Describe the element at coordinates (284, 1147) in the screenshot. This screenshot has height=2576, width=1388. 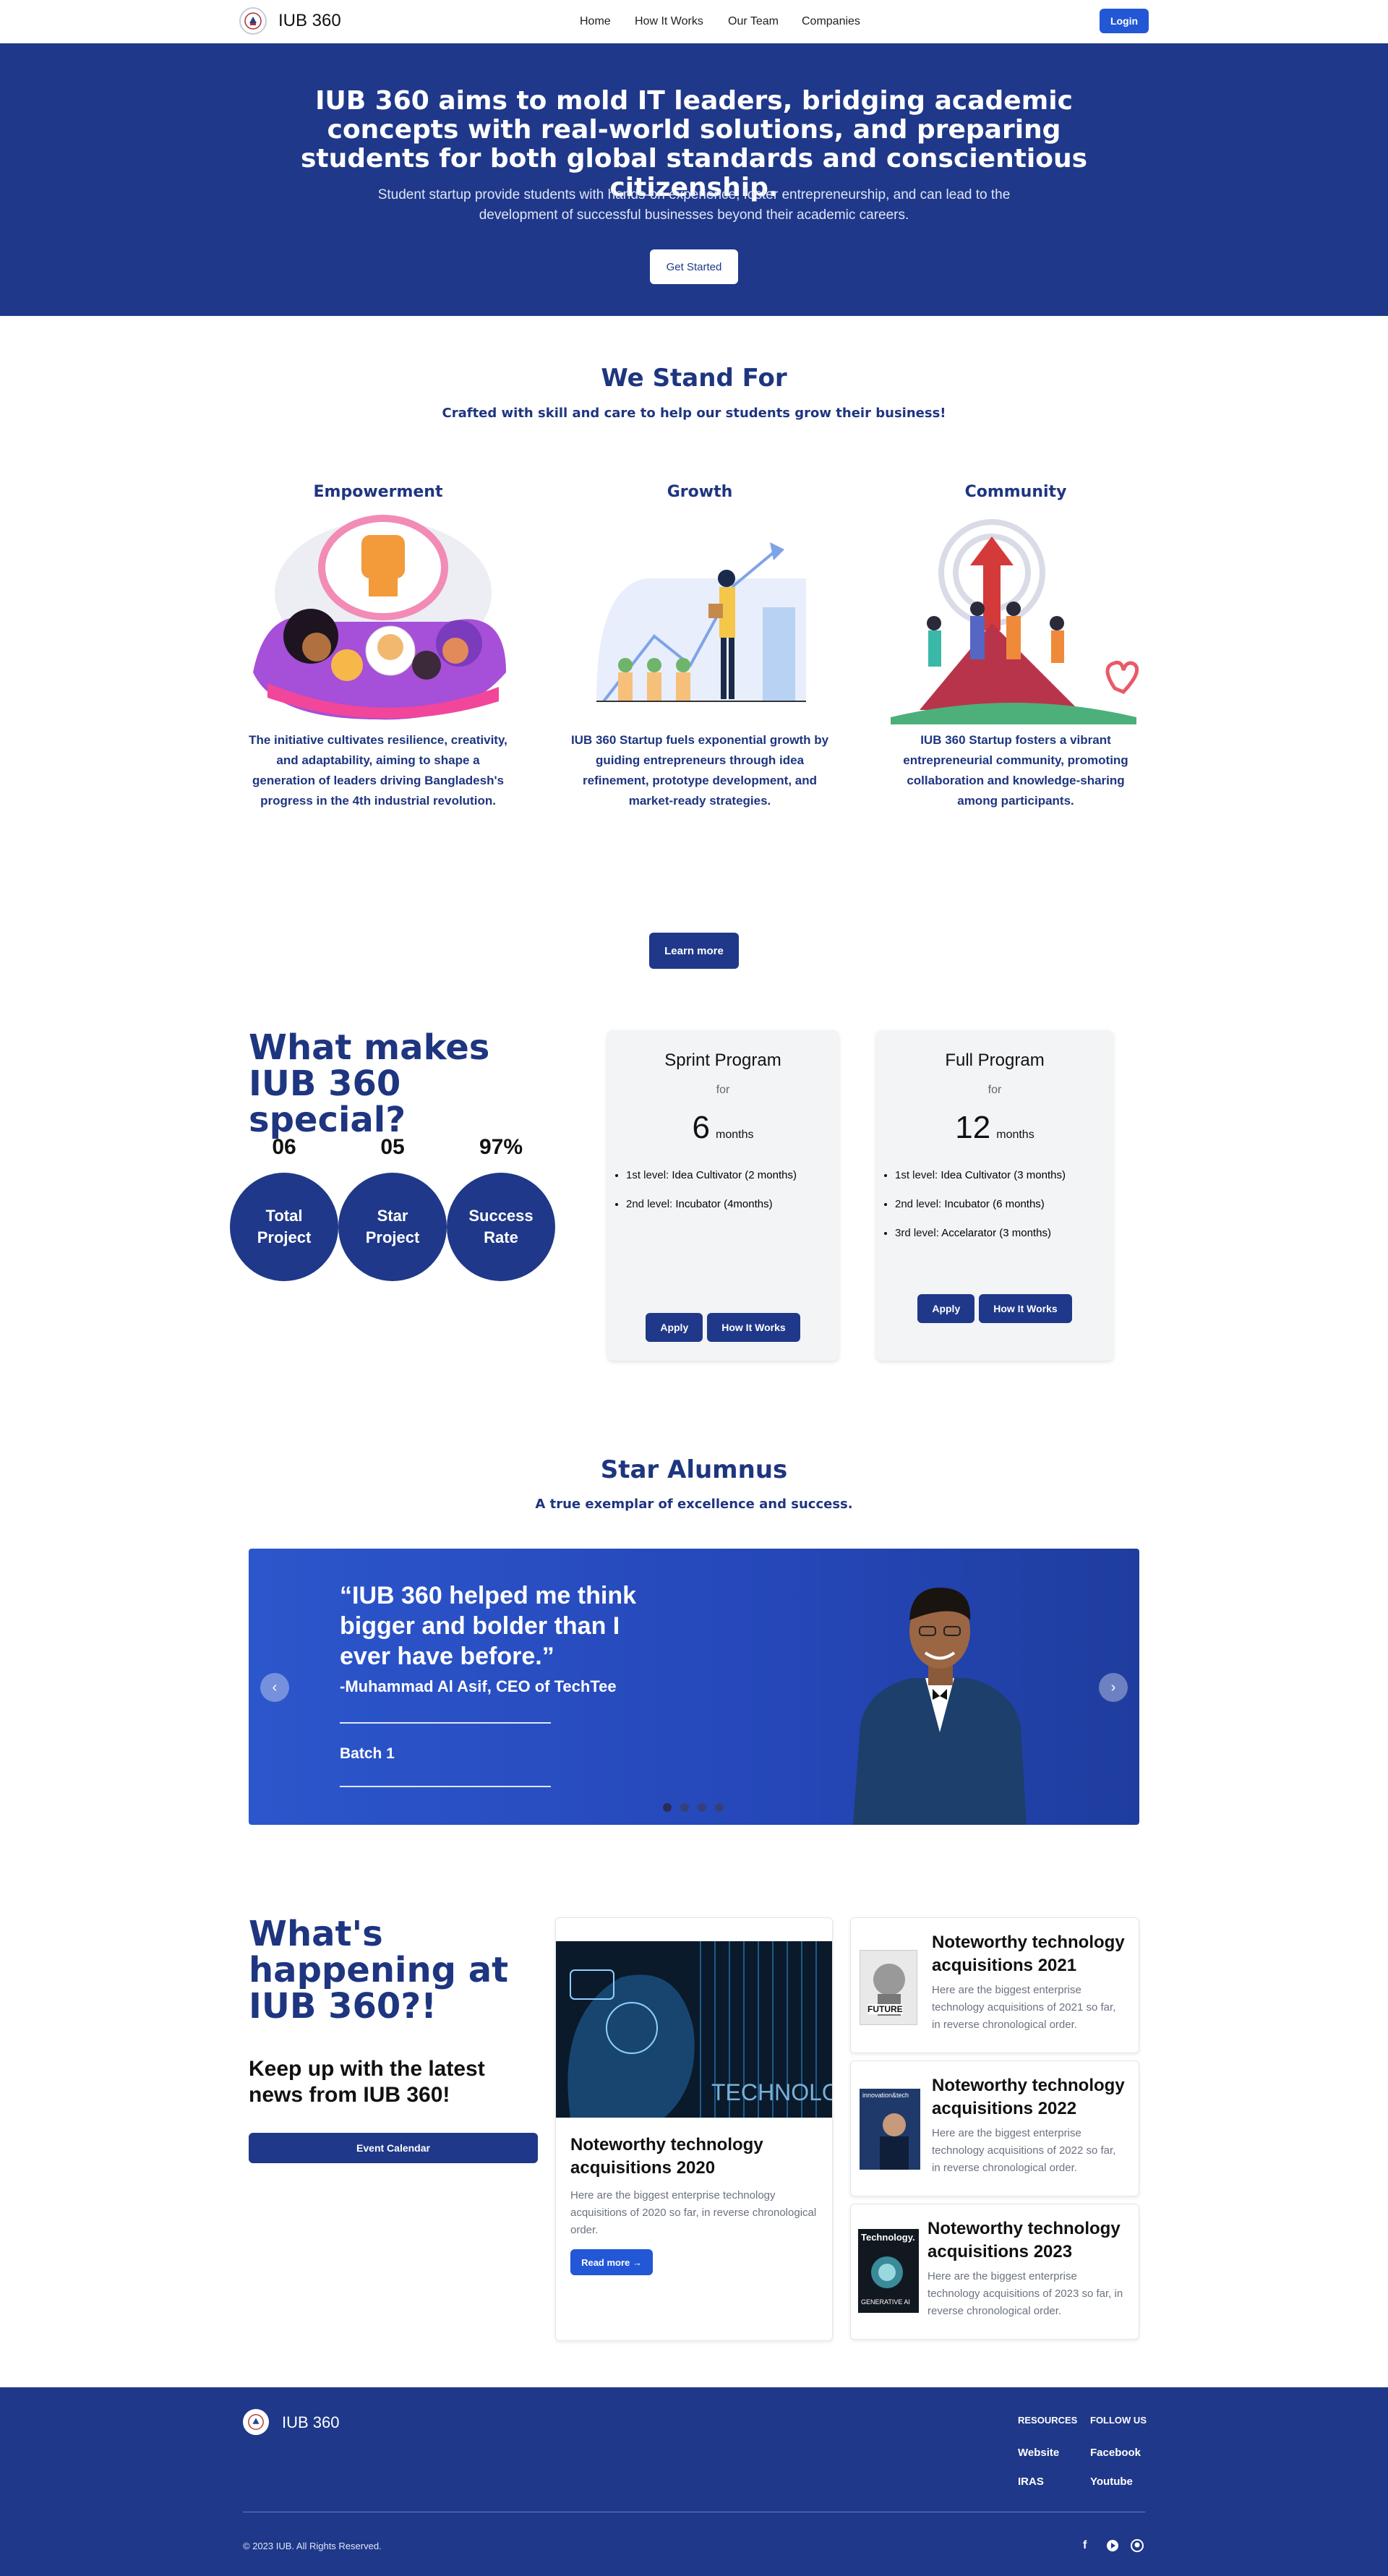
I see `stat-value-total: 06` at that location.